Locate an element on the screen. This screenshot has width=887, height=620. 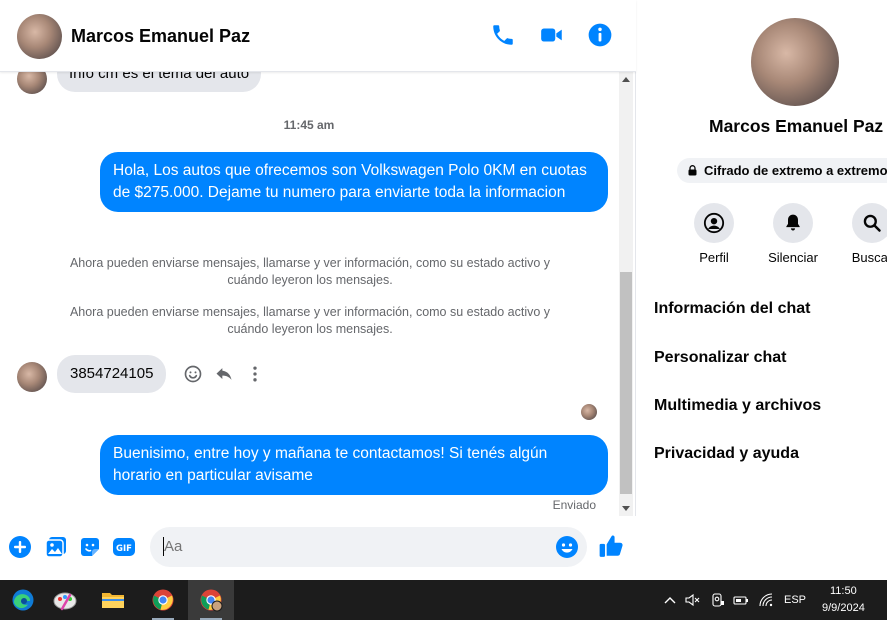
profile-icon is located at coordinates (714, 223).